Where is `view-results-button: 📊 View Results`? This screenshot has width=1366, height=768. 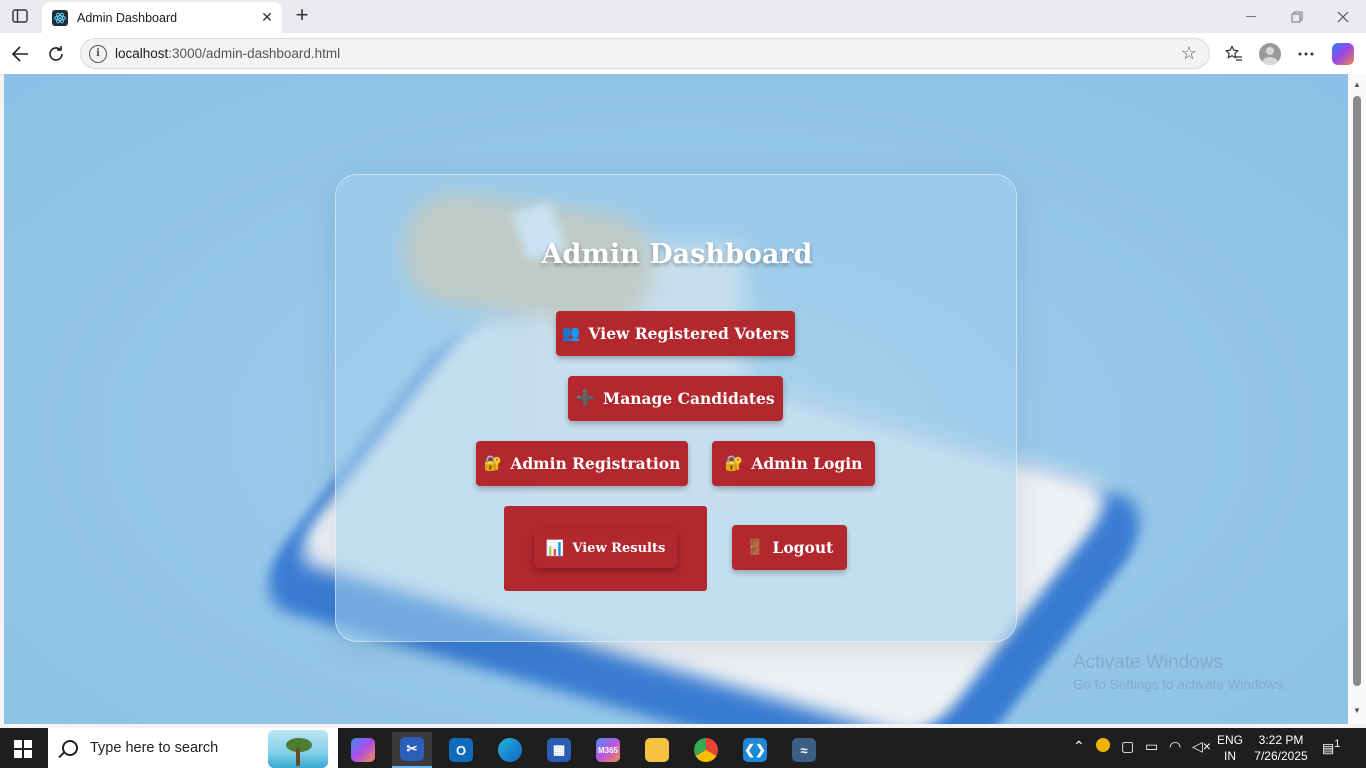 view-results-button: 📊 View Results is located at coordinates (605, 548).